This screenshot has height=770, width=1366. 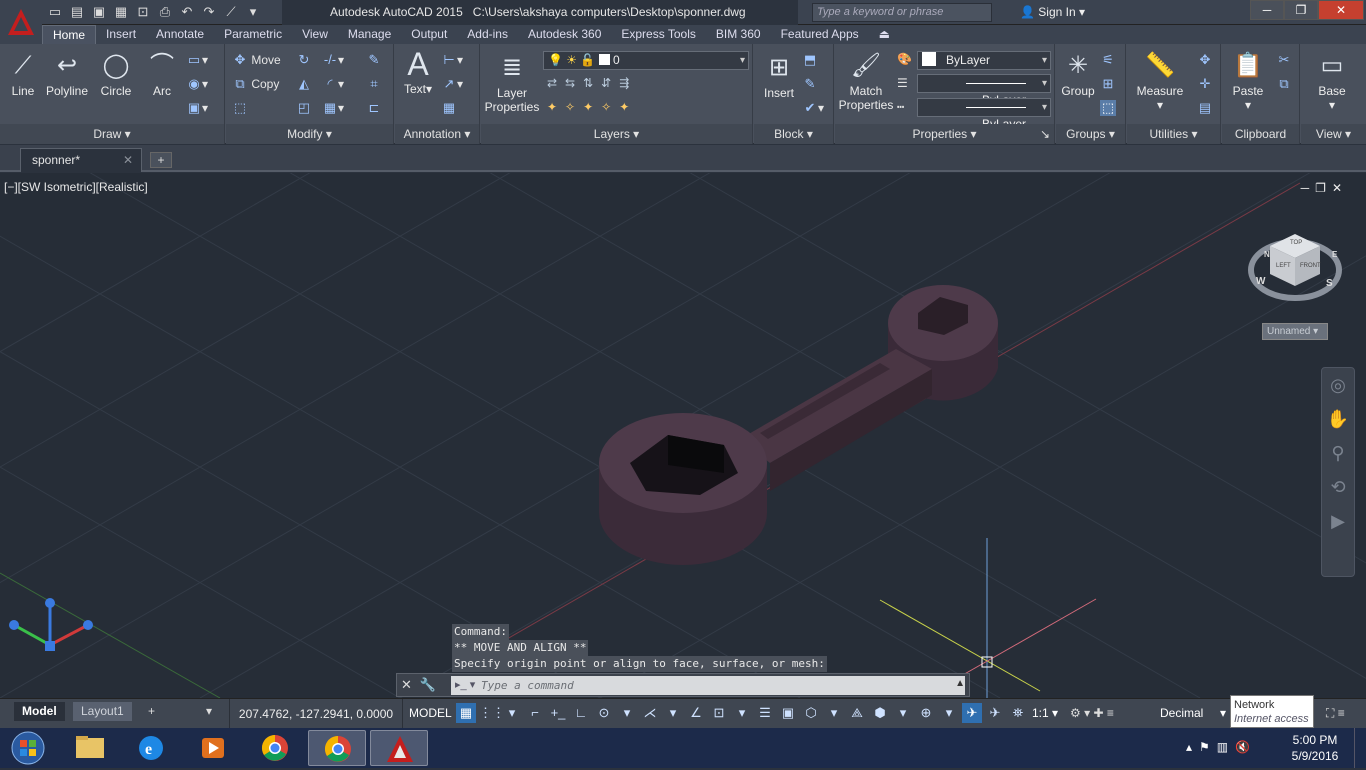 What do you see at coordinates (255, 84) in the screenshot?
I see `copy-button: ⧉ Copy` at bounding box center [255, 84].